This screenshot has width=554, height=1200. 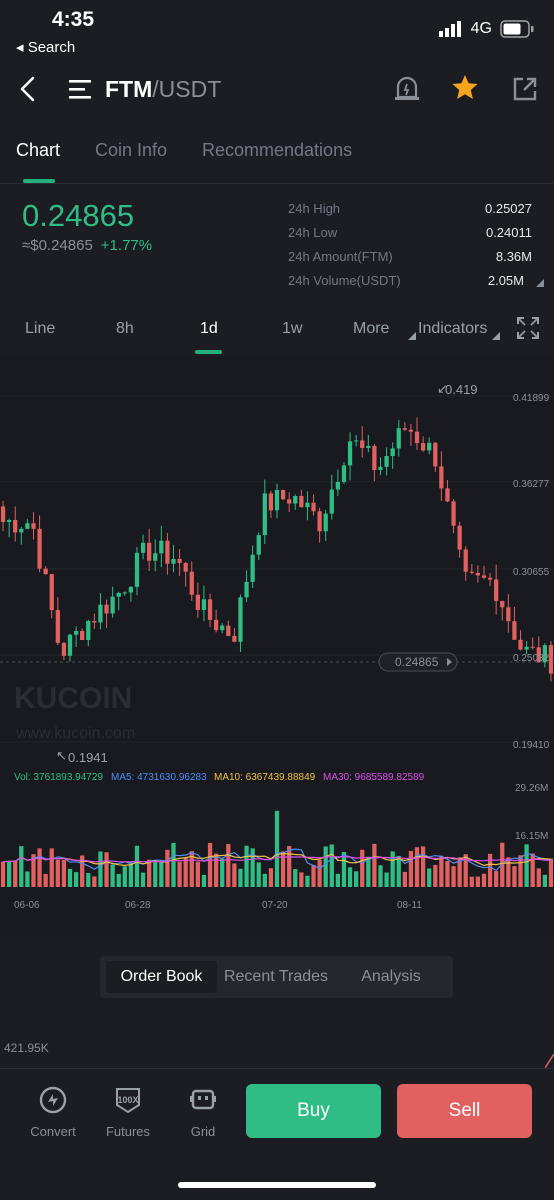 I want to click on nav-convert-label: Convert, so click(x=53, y=1131).